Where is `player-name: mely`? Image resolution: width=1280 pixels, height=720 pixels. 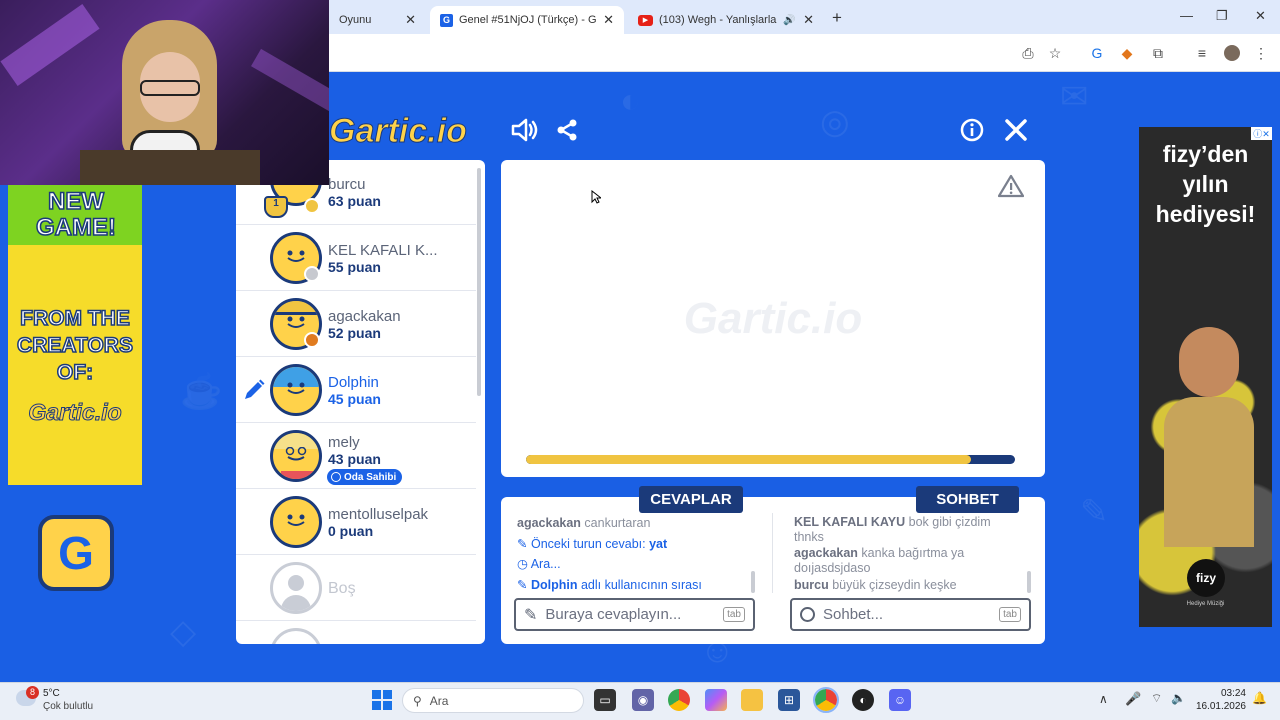
player-name: mely is located at coordinates (344, 442).